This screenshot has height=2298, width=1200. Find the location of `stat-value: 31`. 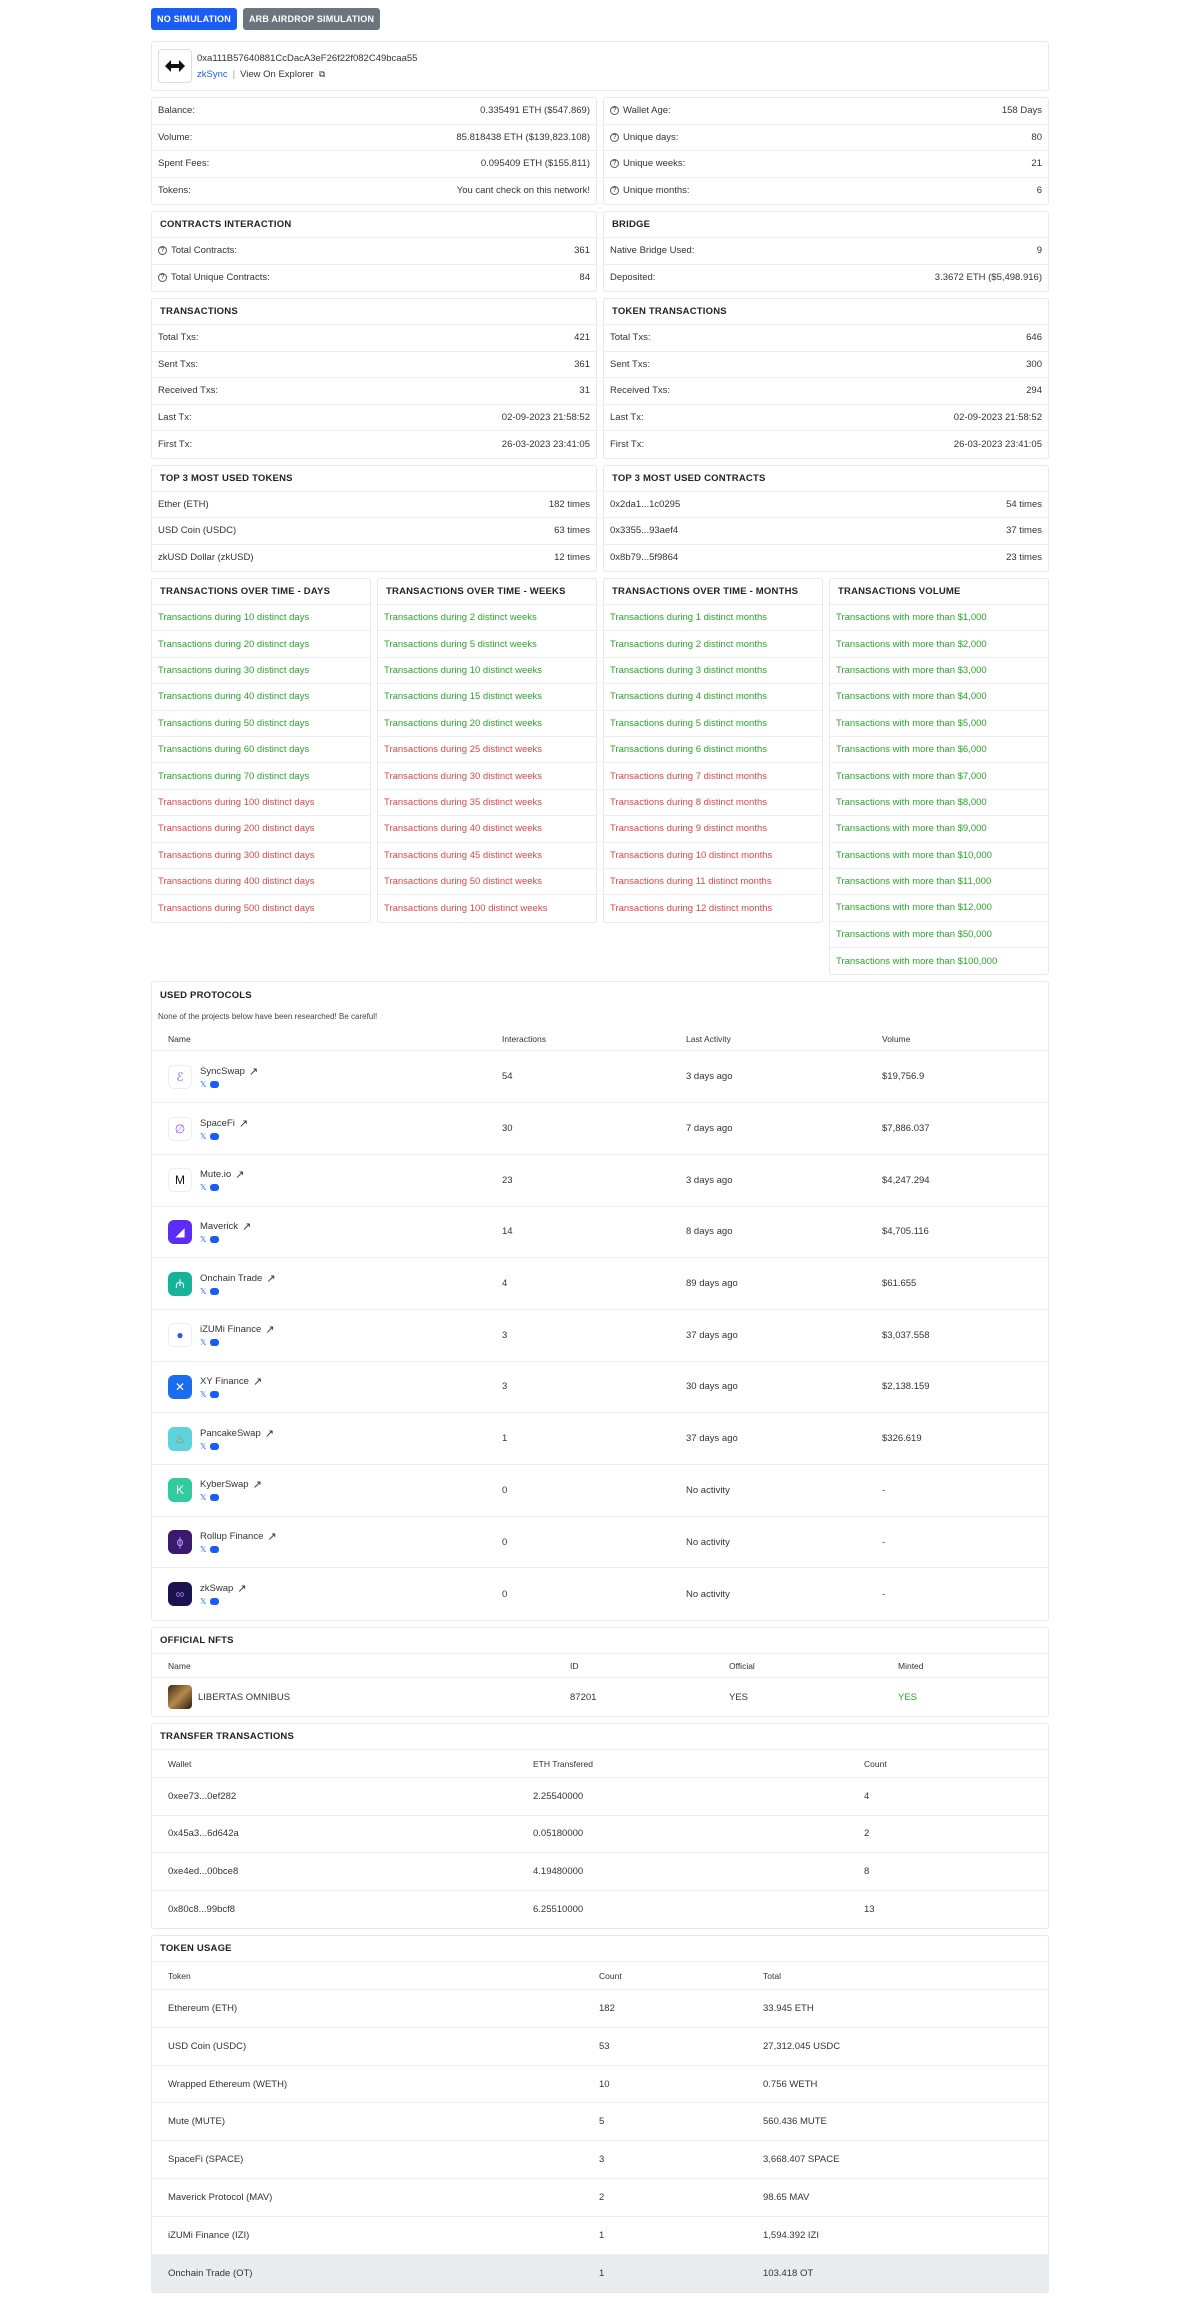

stat-value: 31 is located at coordinates (584, 391).